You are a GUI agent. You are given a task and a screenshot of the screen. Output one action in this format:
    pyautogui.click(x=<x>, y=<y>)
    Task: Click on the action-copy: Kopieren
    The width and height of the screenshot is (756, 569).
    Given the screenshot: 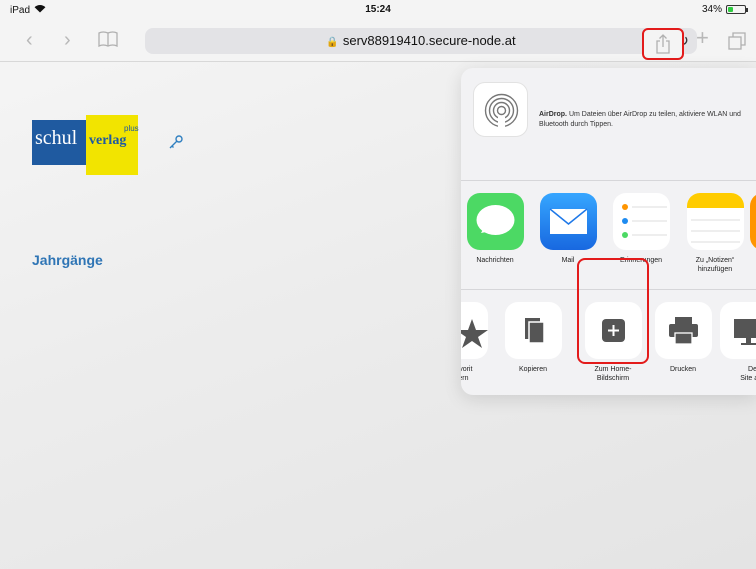 What is the action you would take?
    pyautogui.click(x=533, y=338)
    